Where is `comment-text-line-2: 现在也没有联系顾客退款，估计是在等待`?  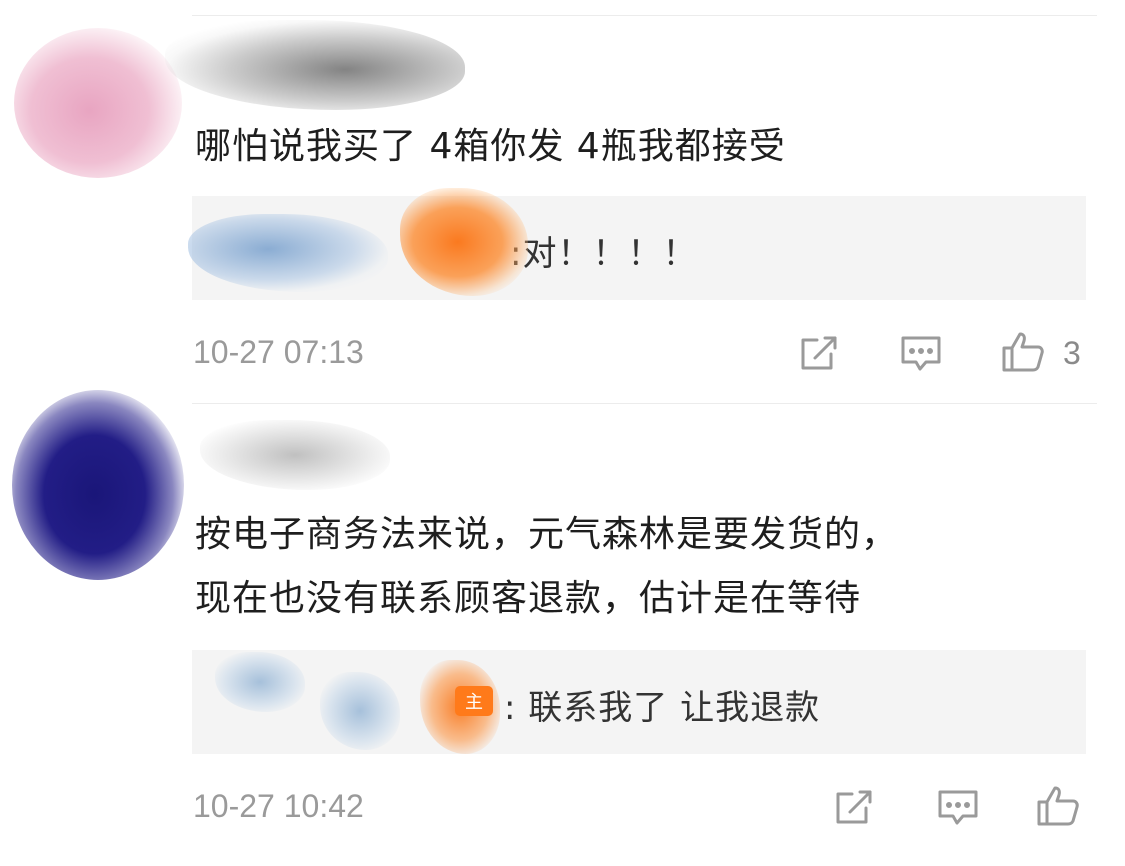
comment-text-line-2: 现在也没有联系顾客退款，估计是在等待 is located at coordinates (528, 598).